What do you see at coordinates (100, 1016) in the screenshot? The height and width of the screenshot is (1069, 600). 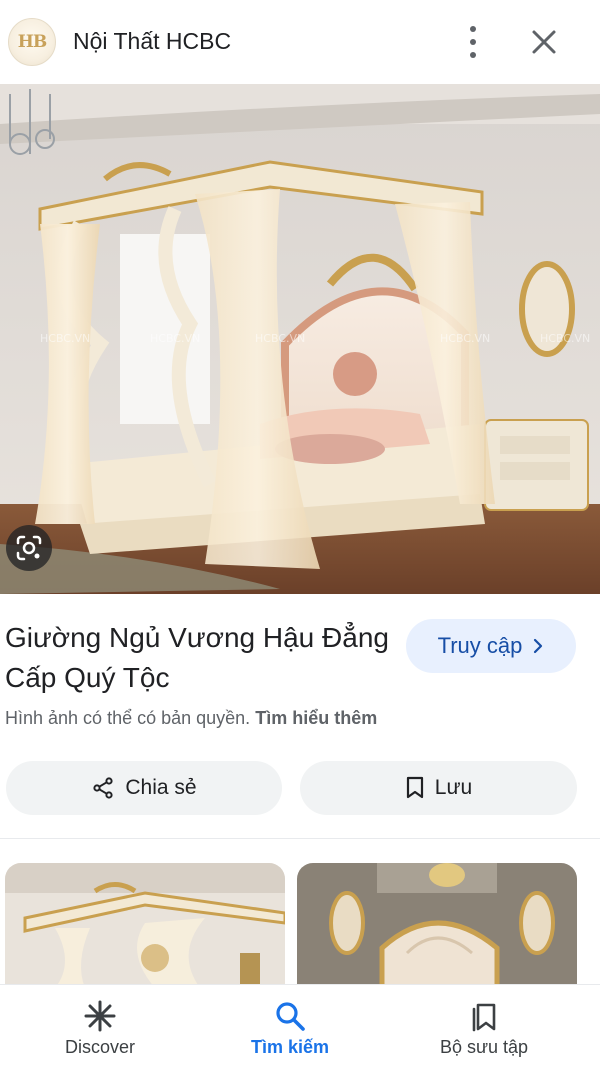 I see `asterisk-icon` at bounding box center [100, 1016].